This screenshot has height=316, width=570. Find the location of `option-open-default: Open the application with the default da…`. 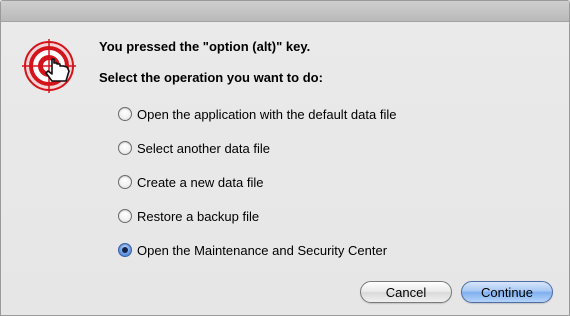

option-open-default: Open the application with the default da… is located at coordinates (257, 114).